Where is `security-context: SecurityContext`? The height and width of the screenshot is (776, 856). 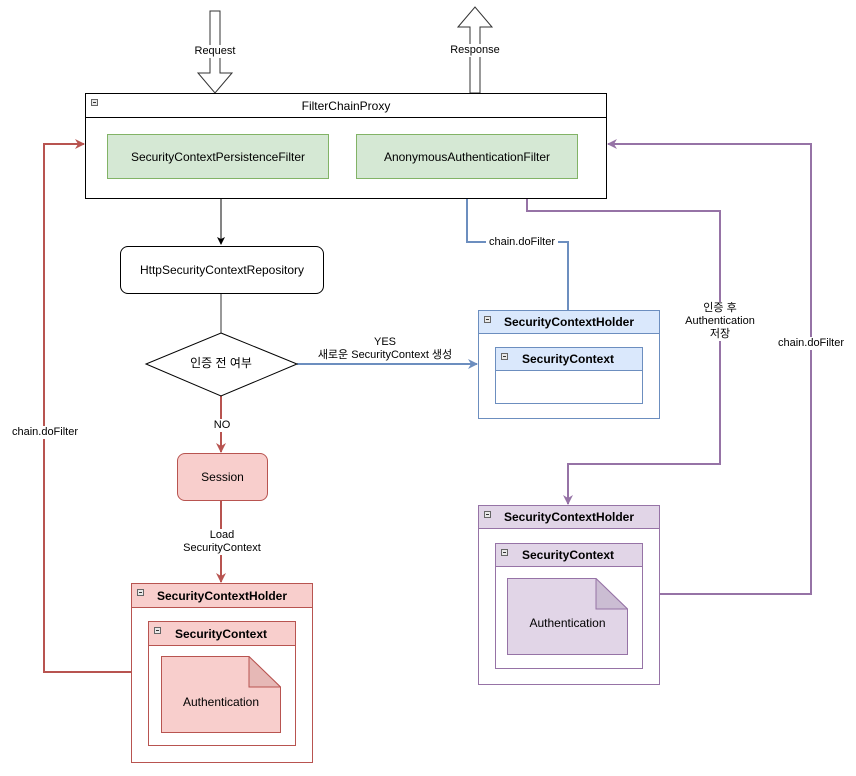 security-context: SecurityContext is located at coordinates (569, 375).